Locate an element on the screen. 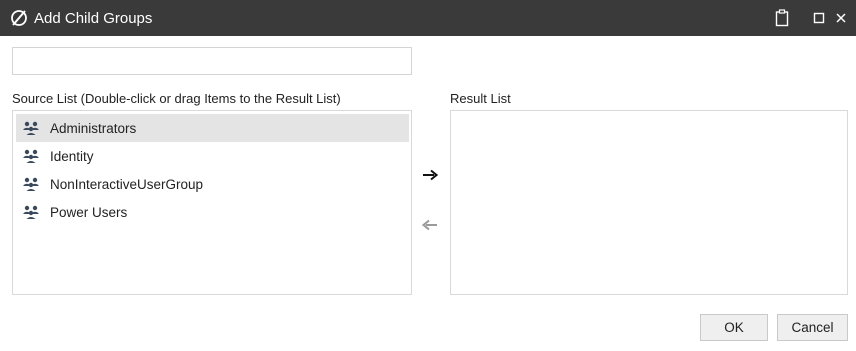 The image size is (856, 351). source-list-item-noninteractiveusergroup: NonInteractiveUserGroup is located at coordinates (212, 184).